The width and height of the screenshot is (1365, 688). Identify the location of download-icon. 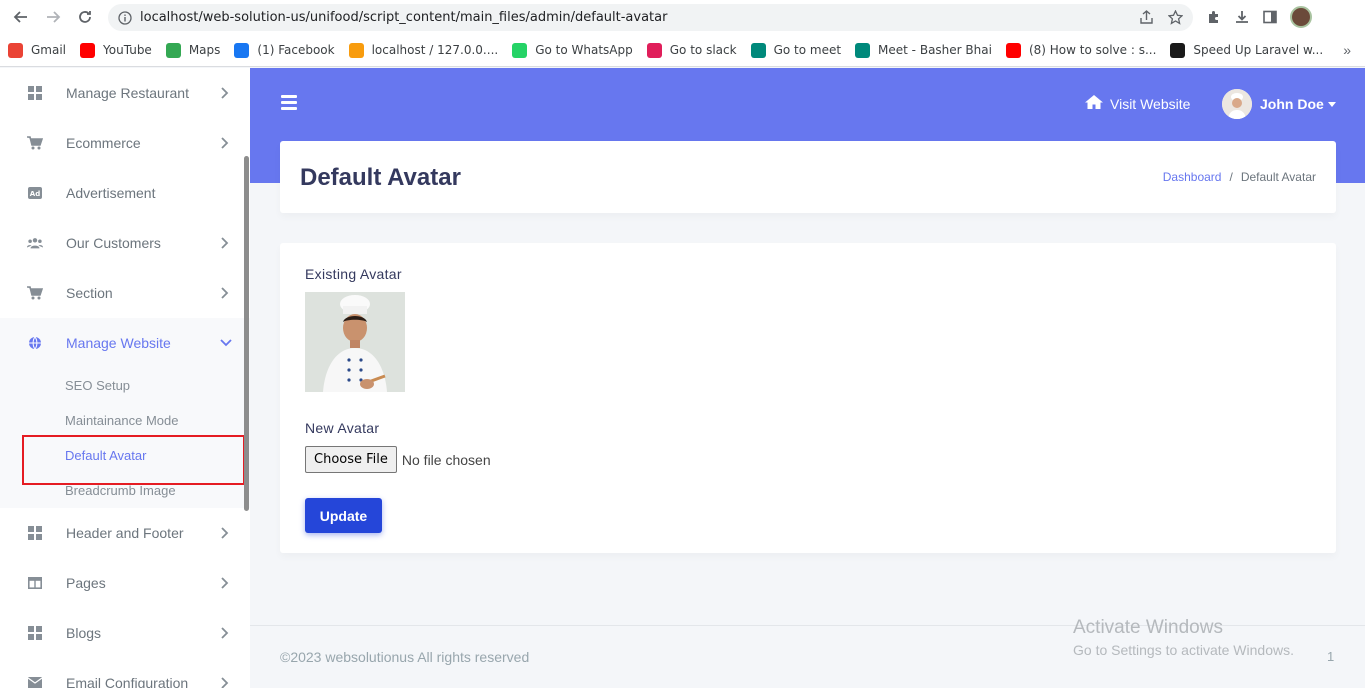
(1242, 17).